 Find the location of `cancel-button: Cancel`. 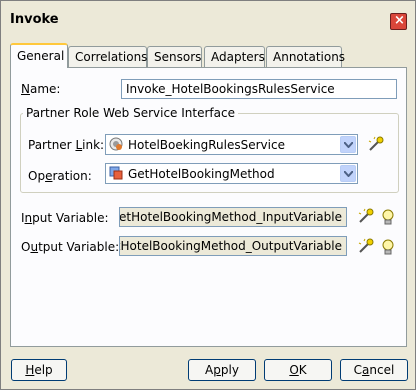

cancel-button: Cancel is located at coordinates (374, 370).